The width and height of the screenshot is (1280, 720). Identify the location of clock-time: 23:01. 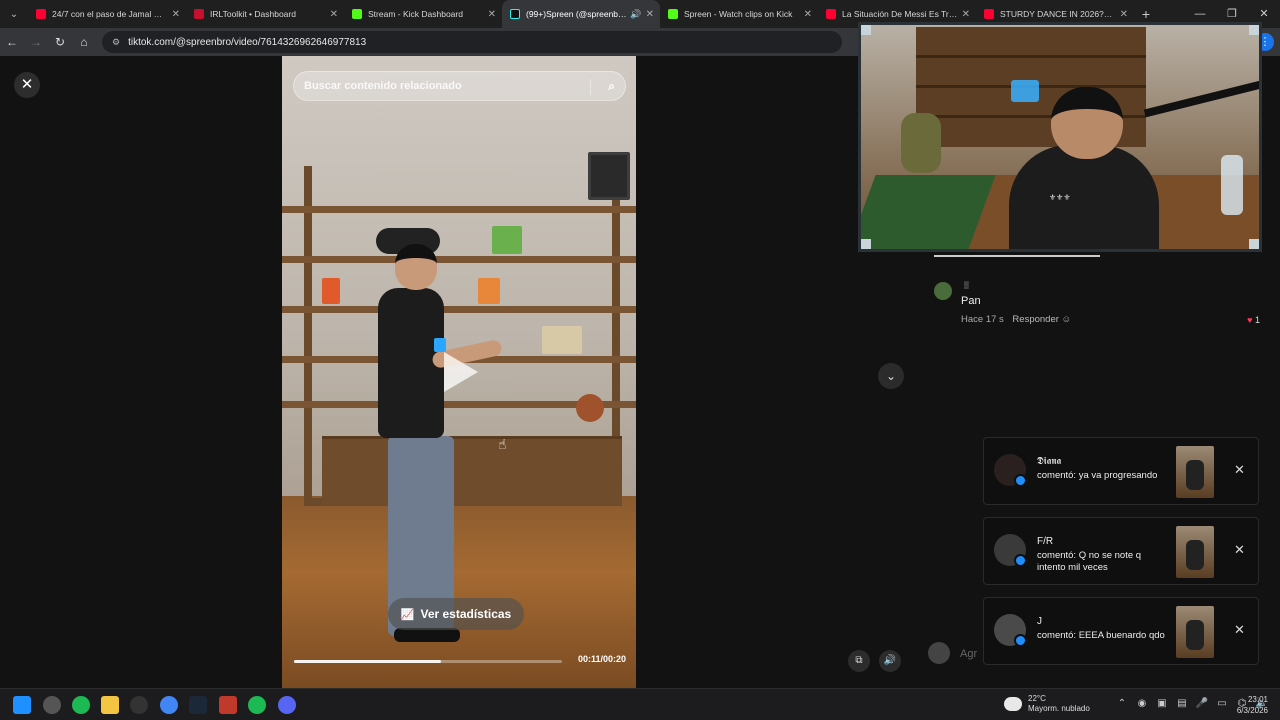
(1257, 699).